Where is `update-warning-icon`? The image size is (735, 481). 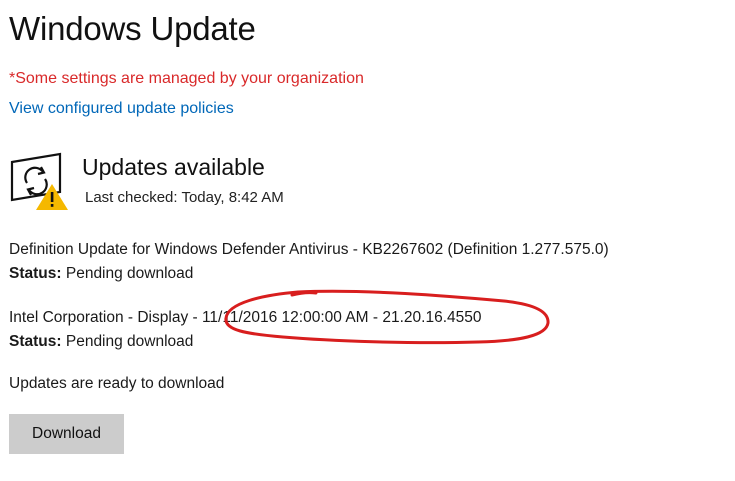
update-warning-icon is located at coordinates (41, 182).